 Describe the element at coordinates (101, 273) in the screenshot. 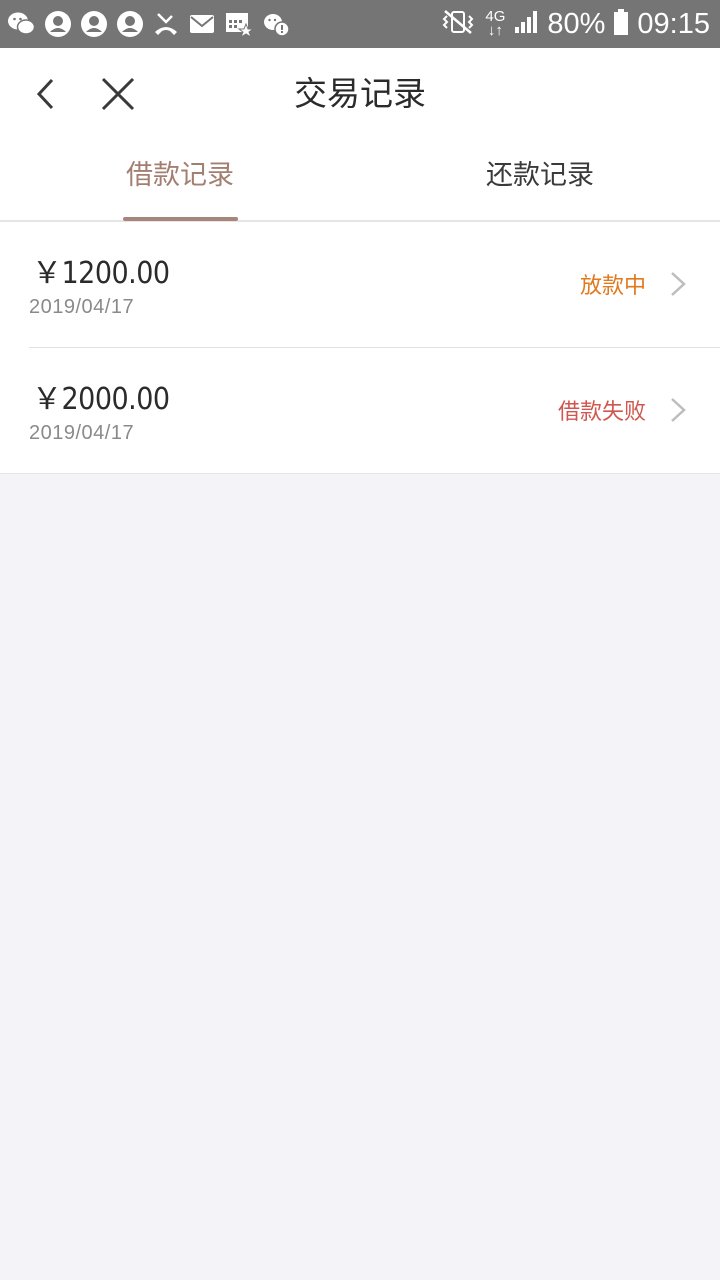

I see `record-amount: ￥1200.00` at that location.